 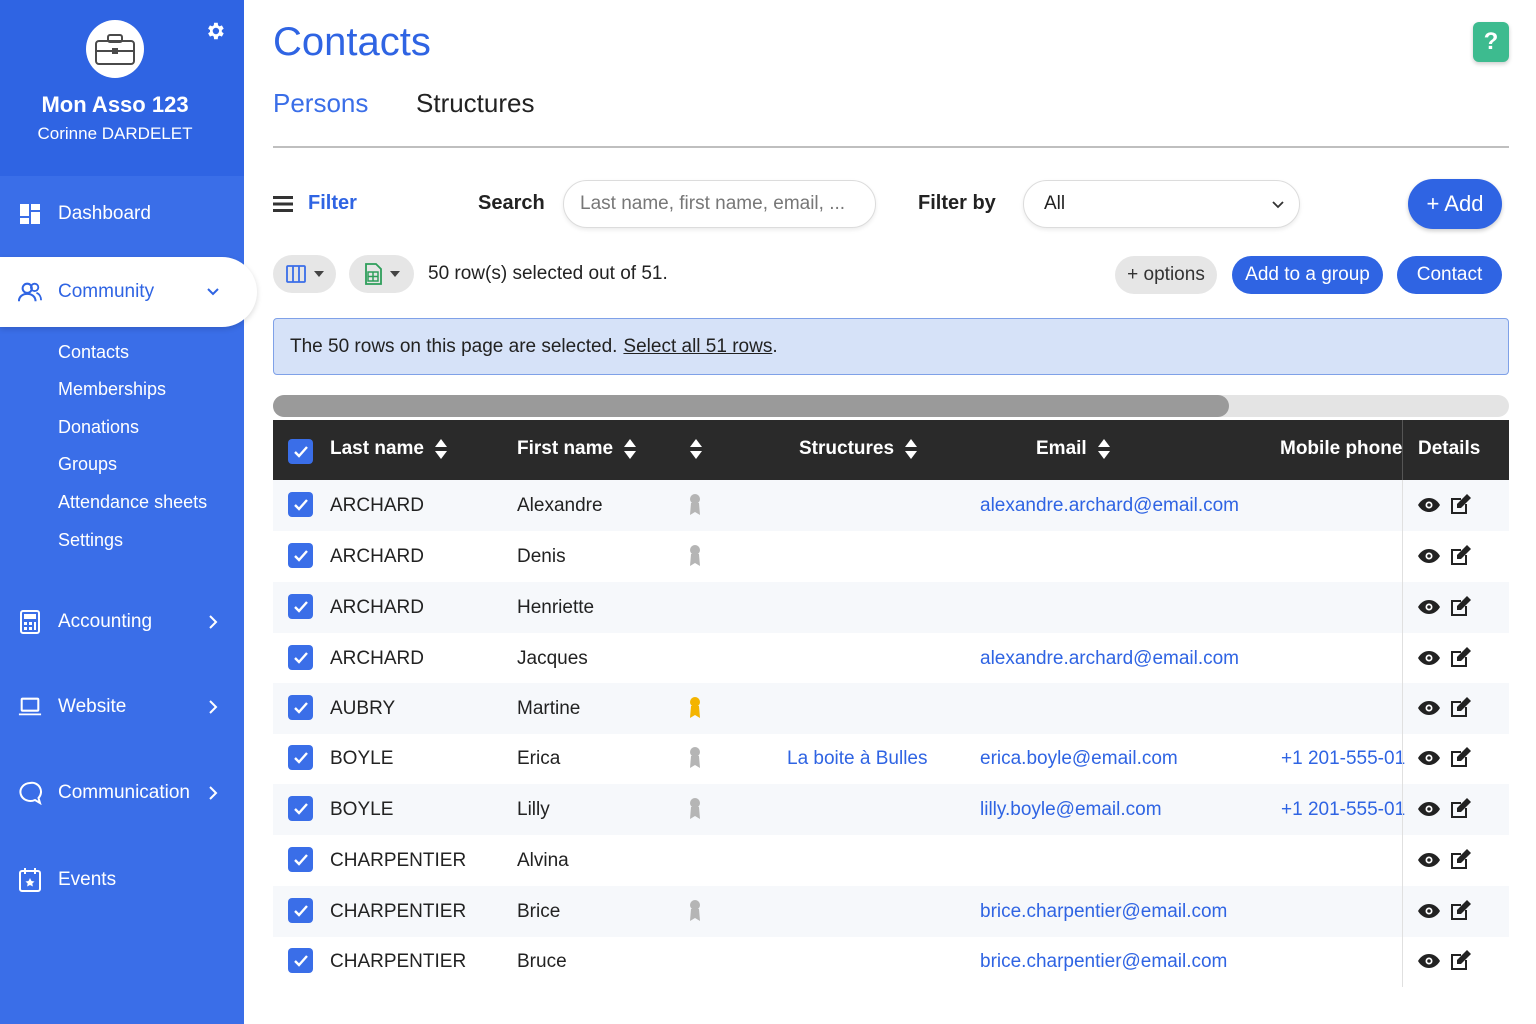 I want to click on column-last-name: Last name, so click(x=389, y=449).